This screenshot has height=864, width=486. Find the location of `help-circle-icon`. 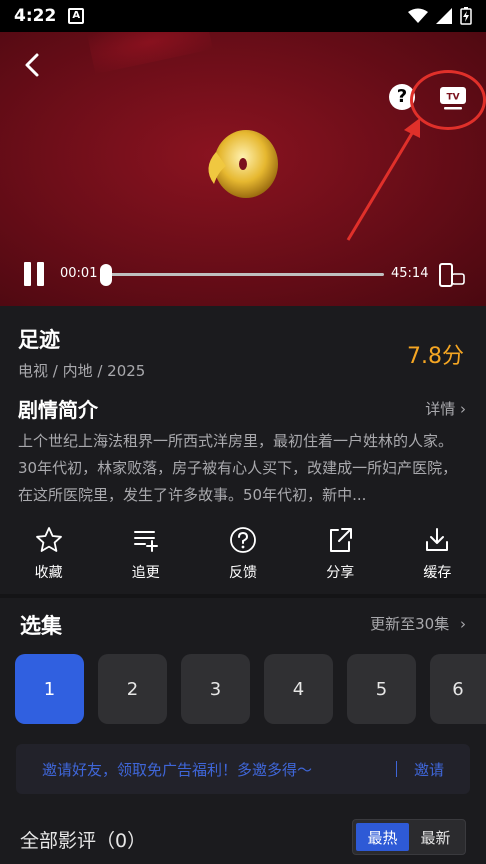

help-circle-icon is located at coordinates (243, 540).